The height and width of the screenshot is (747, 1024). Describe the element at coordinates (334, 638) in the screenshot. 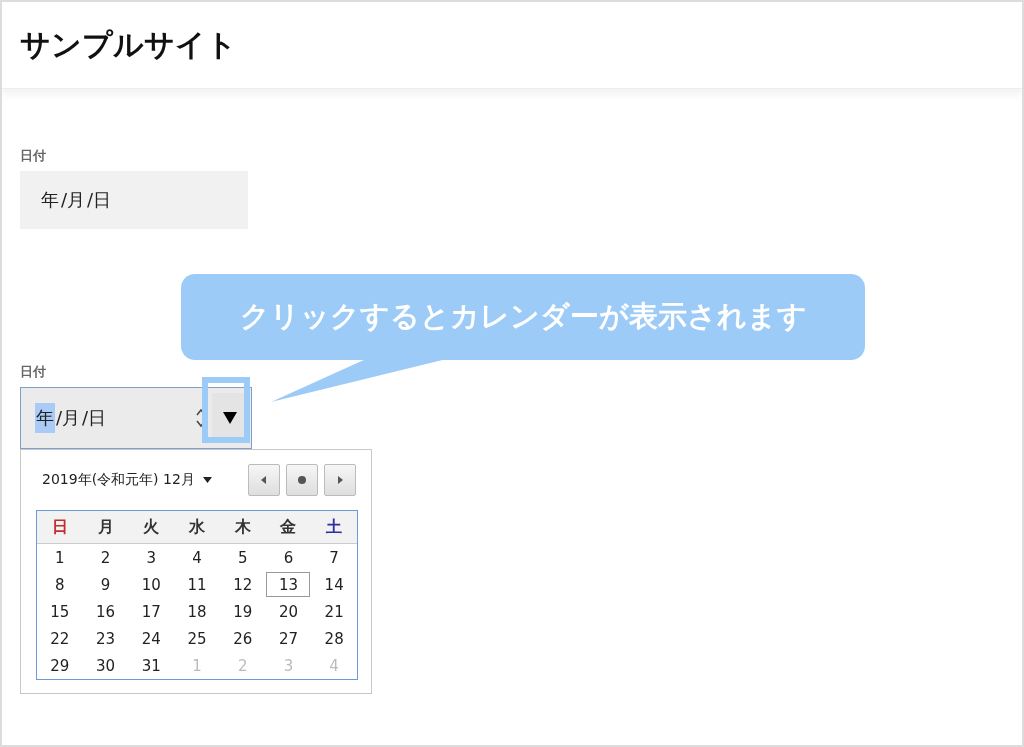

I see `calendar-day: 28` at that location.